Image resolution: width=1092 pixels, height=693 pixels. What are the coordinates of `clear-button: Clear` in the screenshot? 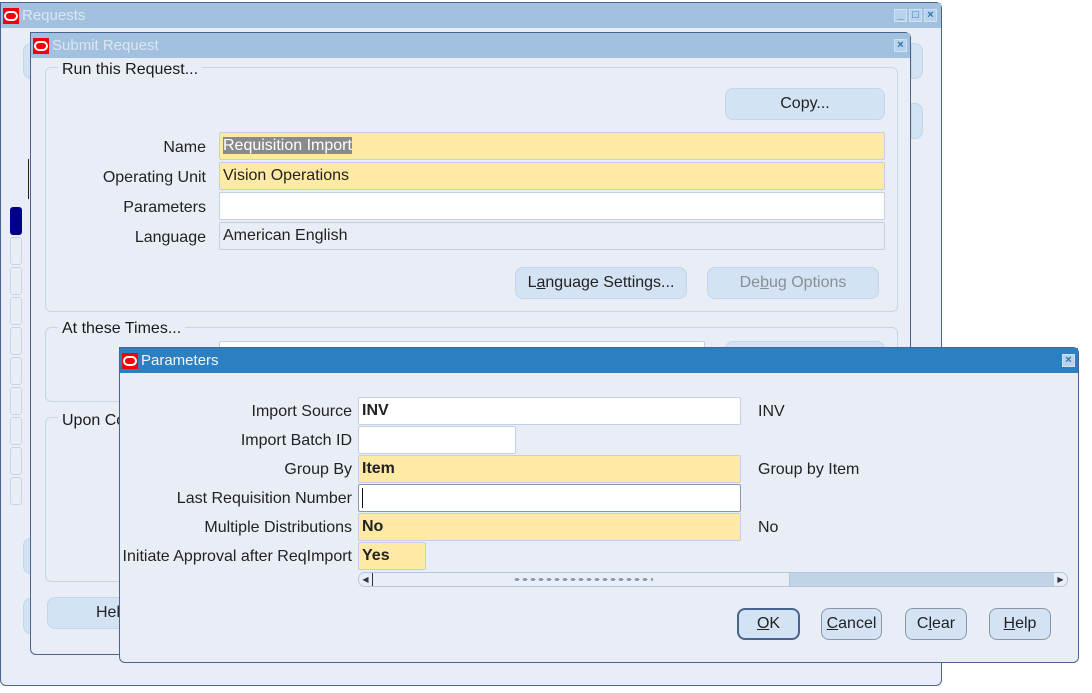 It's located at (936, 624).